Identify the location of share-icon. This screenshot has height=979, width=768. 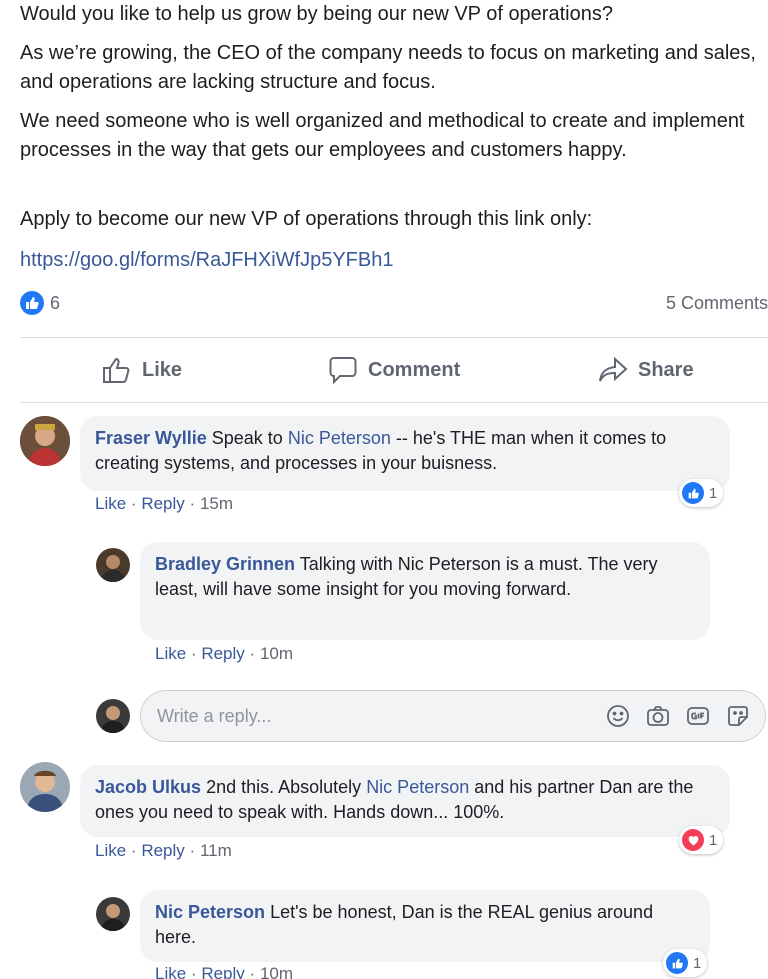
(613, 369).